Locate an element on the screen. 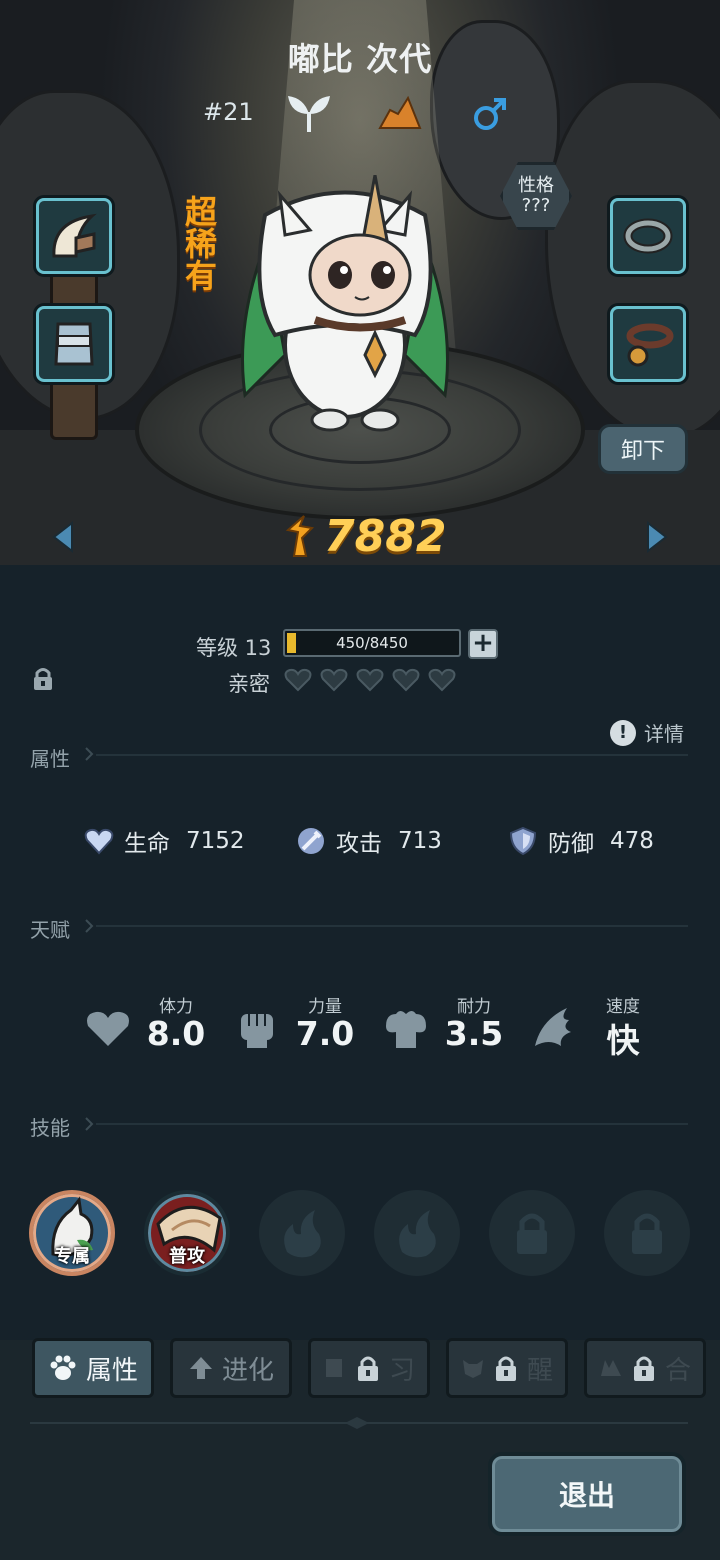  ring-item-icon is located at coordinates (648, 236).